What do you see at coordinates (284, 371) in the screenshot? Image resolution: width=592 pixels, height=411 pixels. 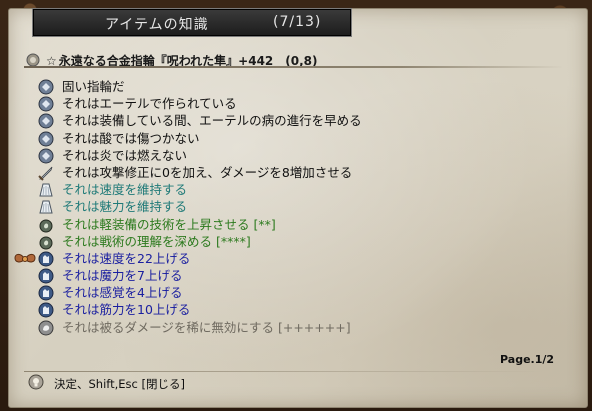 I see `footer-divider` at bounding box center [284, 371].